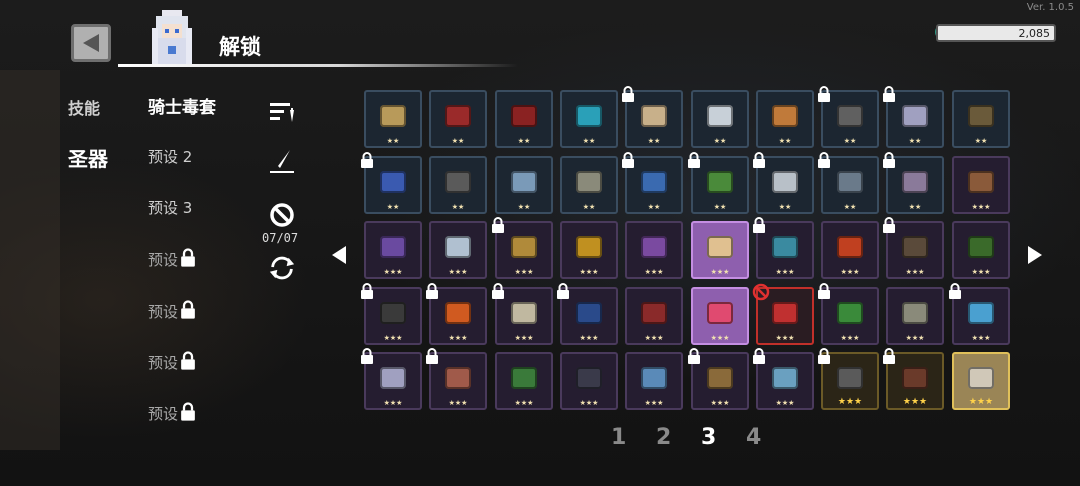  What do you see at coordinates (91, 43) in the screenshot?
I see `back-button` at bounding box center [91, 43].